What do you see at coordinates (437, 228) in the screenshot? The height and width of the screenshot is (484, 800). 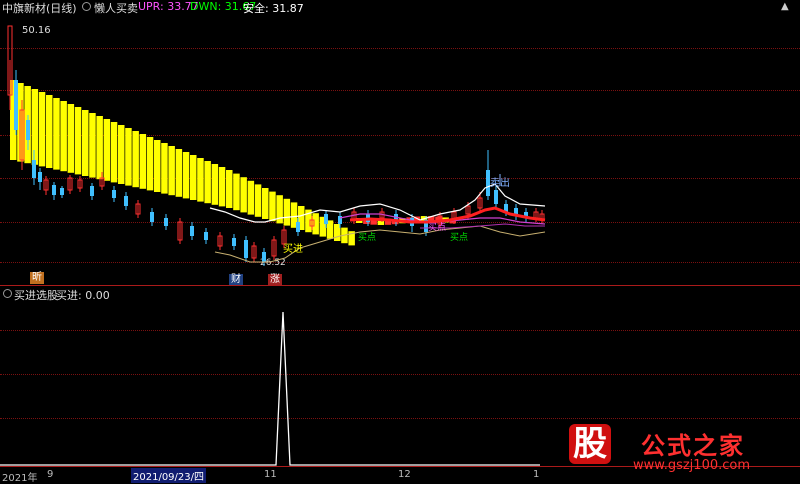 I see `buy-point-label-2: 买点` at bounding box center [437, 228].